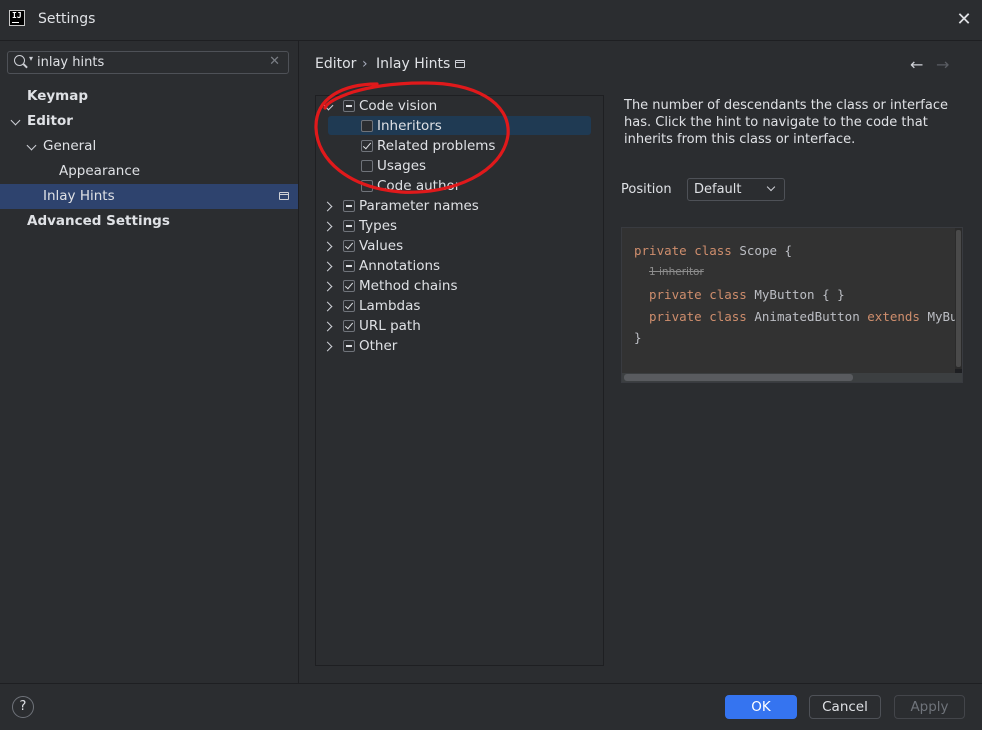 This screenshot has width=982, height=730. What do you see at coordinates (67, 19) in the screenshot?
I see `window-title: Settings` at bounding box center [67, 19].